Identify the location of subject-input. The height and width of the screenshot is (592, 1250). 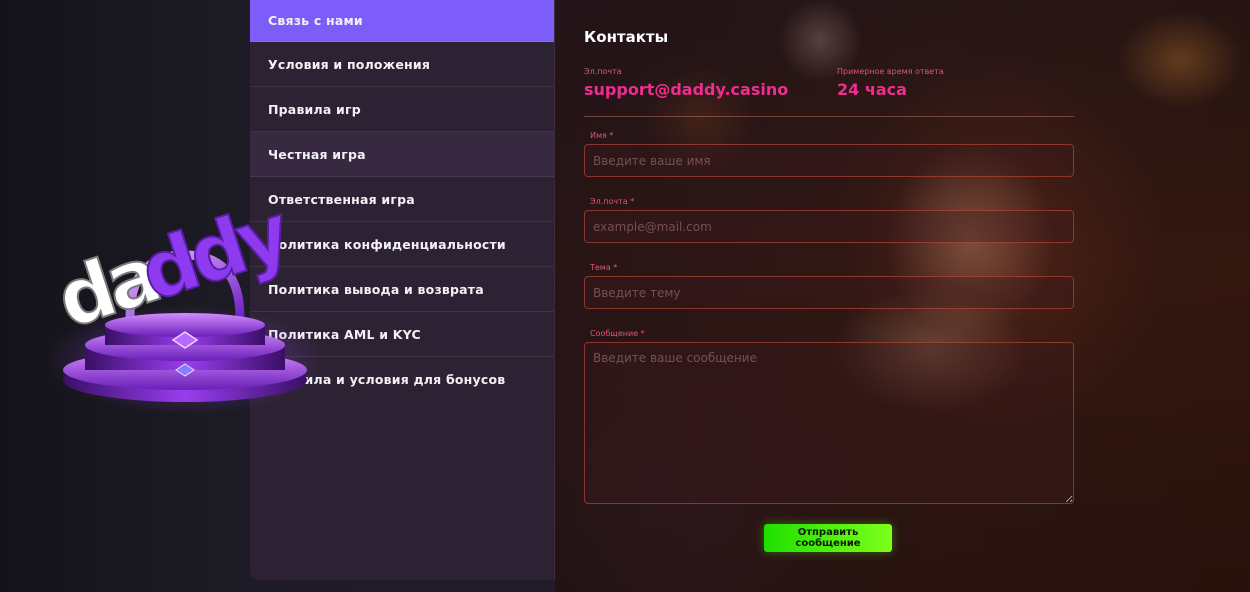
(829, 292).